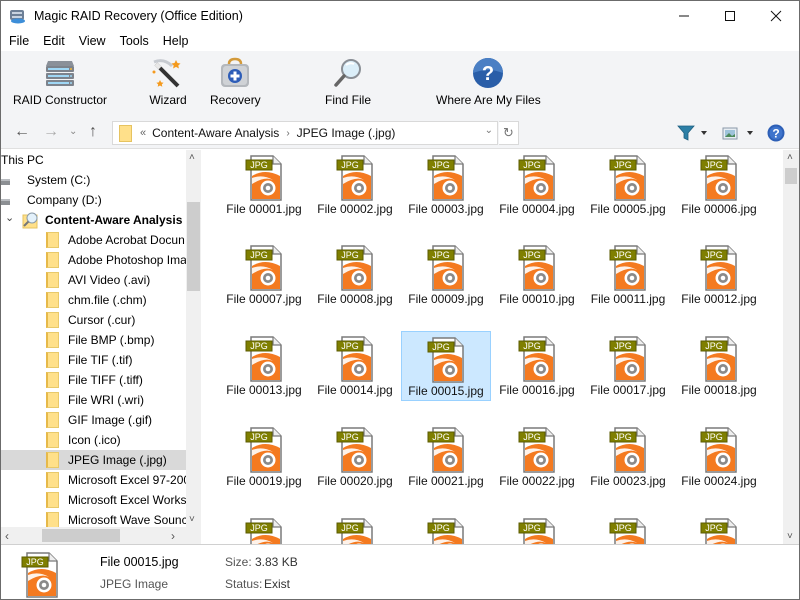 This screenshot has height=600, width=800. Describe the element at coordinates (93, 180) in the screenshot. I see `tree-item: System (C:)` at that location.